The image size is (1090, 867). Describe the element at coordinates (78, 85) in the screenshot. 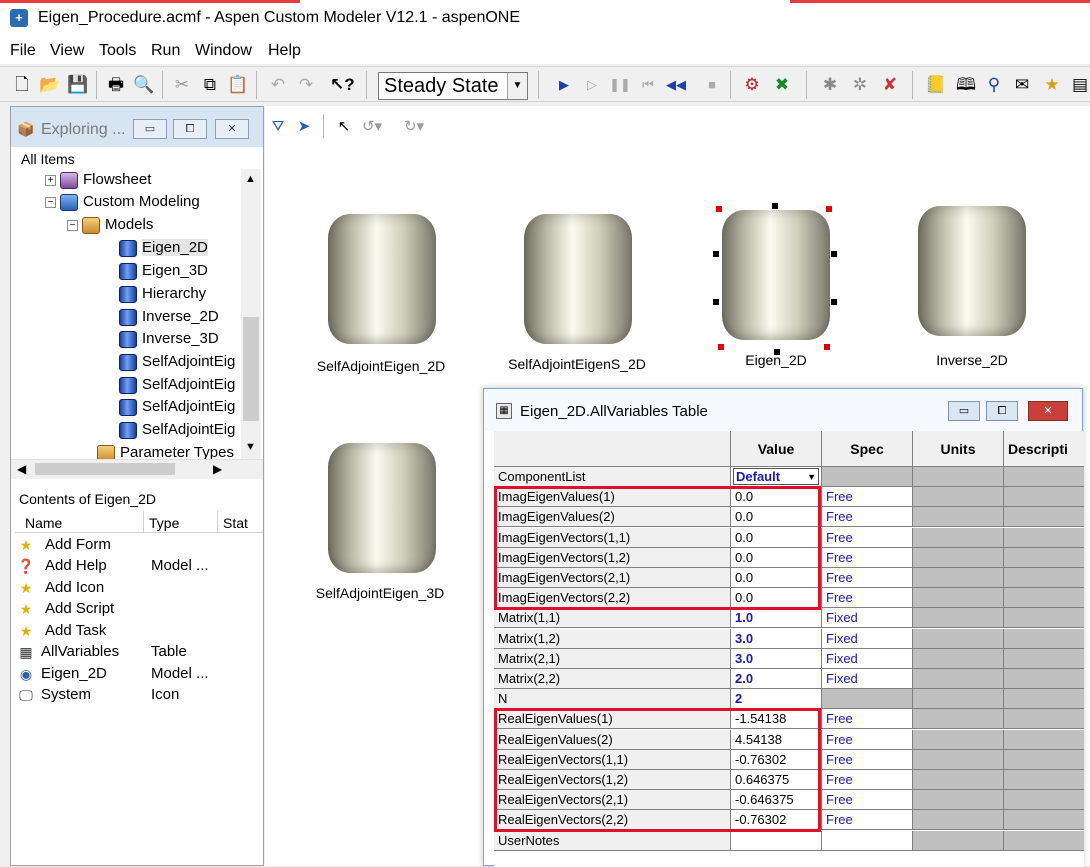

I see `save-icon: 💾` at that location.